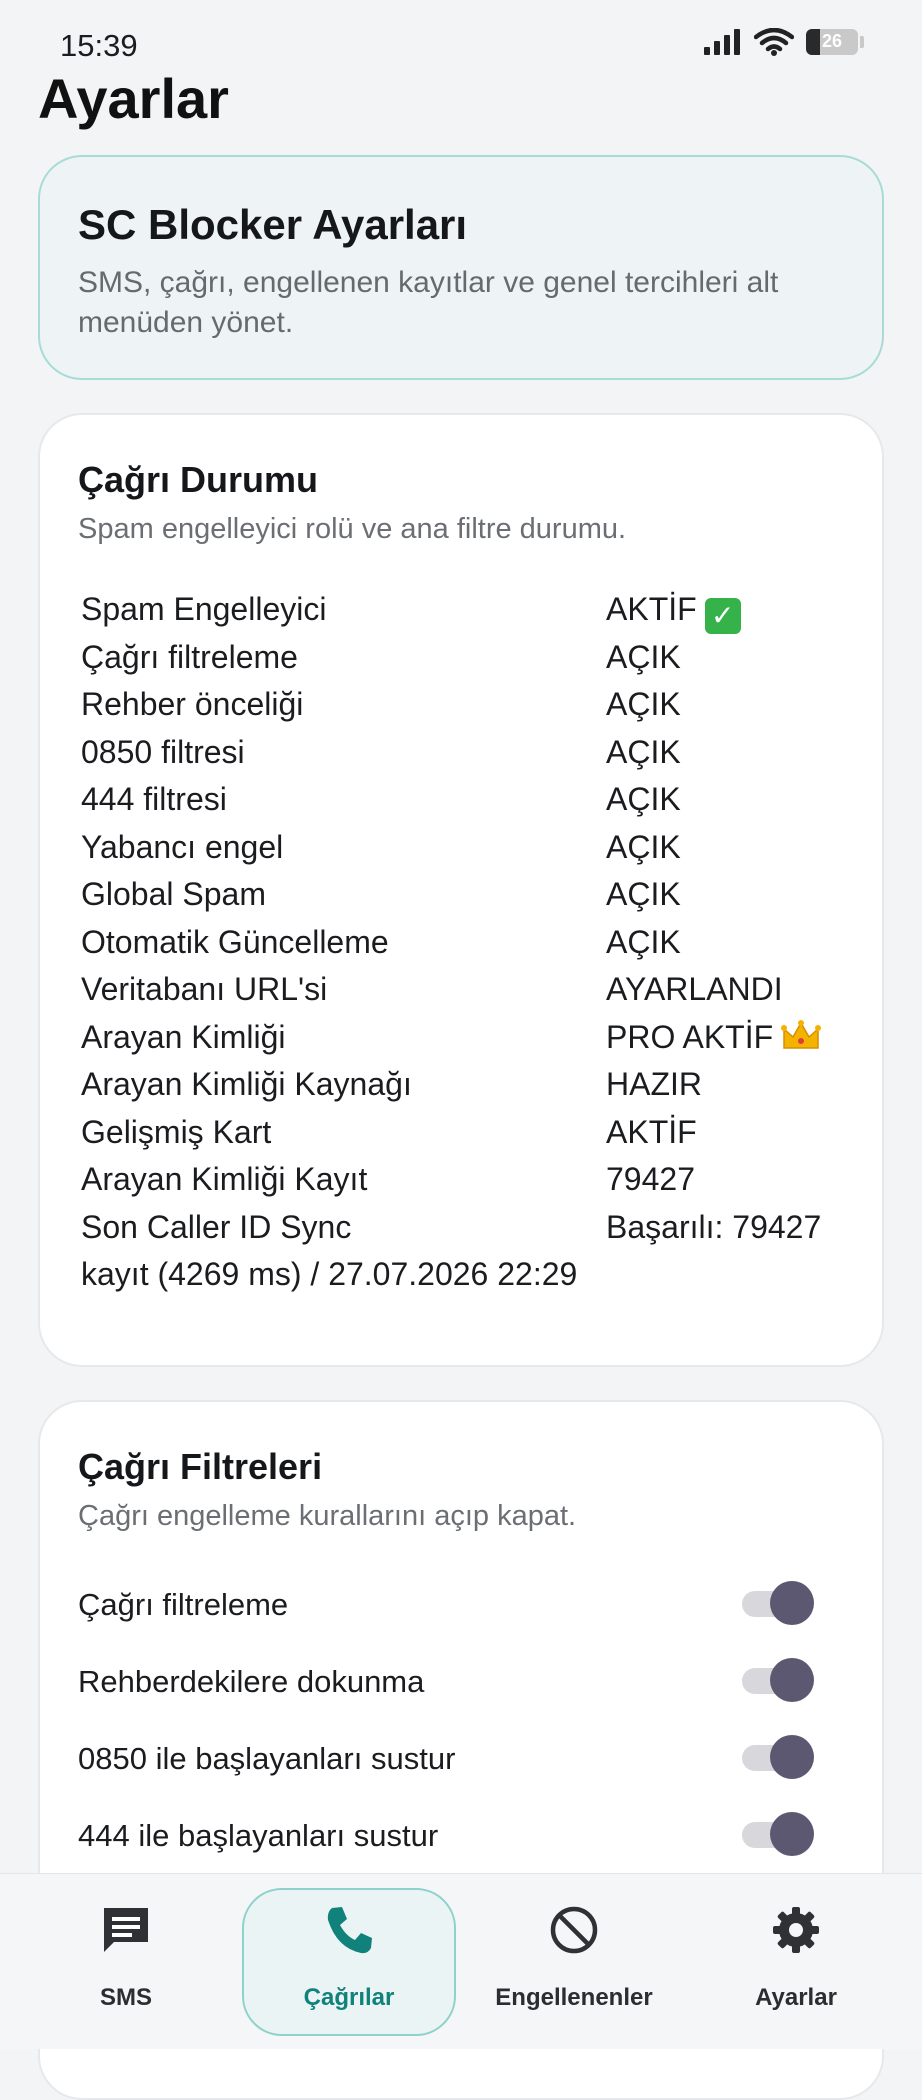  I want to click on message-icon, so click(126, 1930).